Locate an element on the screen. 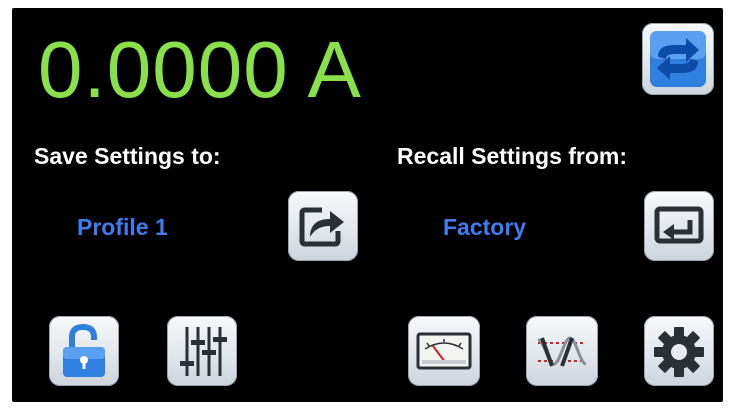 The width and height of the screenshot is (735, 410). recall-button is located at coordinates (679, 226).